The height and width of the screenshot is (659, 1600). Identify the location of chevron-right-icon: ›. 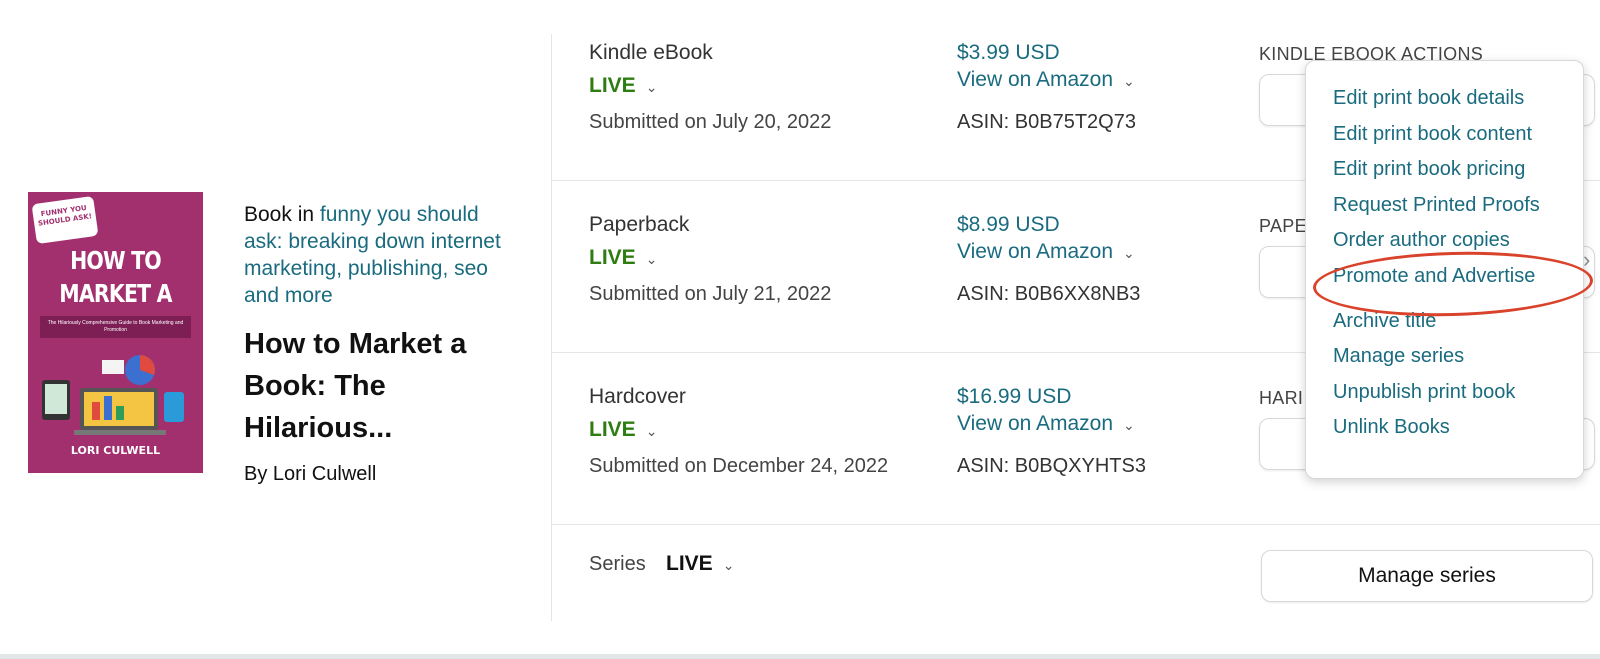
(1587, 259).